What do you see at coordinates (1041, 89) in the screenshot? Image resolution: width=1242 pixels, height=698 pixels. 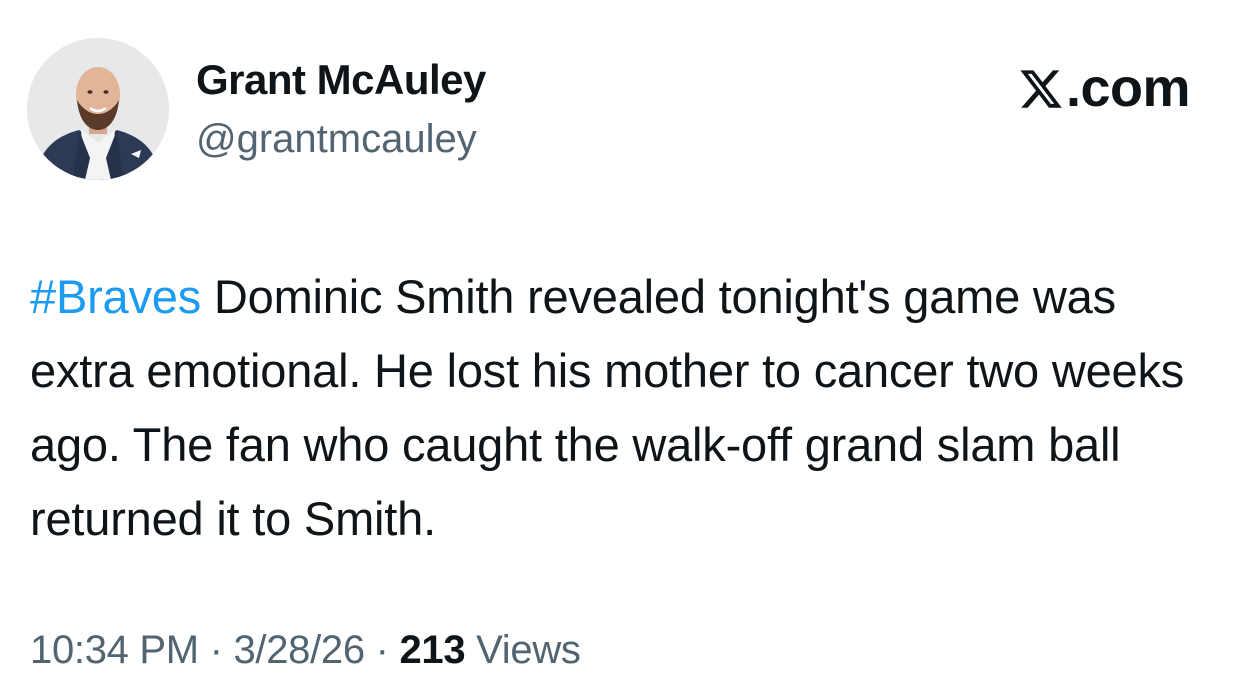 I see `x-logo-icon` at bounding box center [1041, 89].